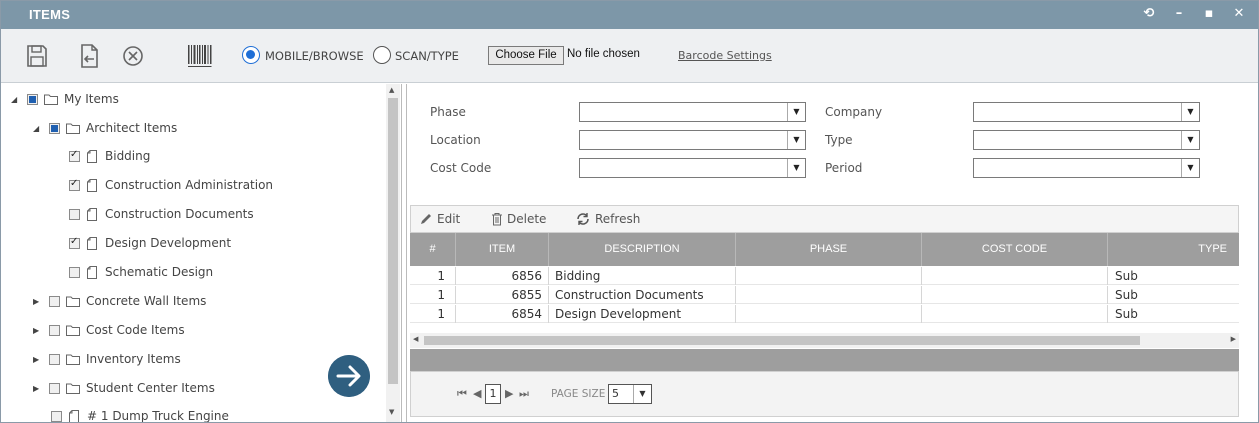  Describe the element at coordinates (1209, 13) in the screenshot. I see `maximize-button: ▪` at that location.